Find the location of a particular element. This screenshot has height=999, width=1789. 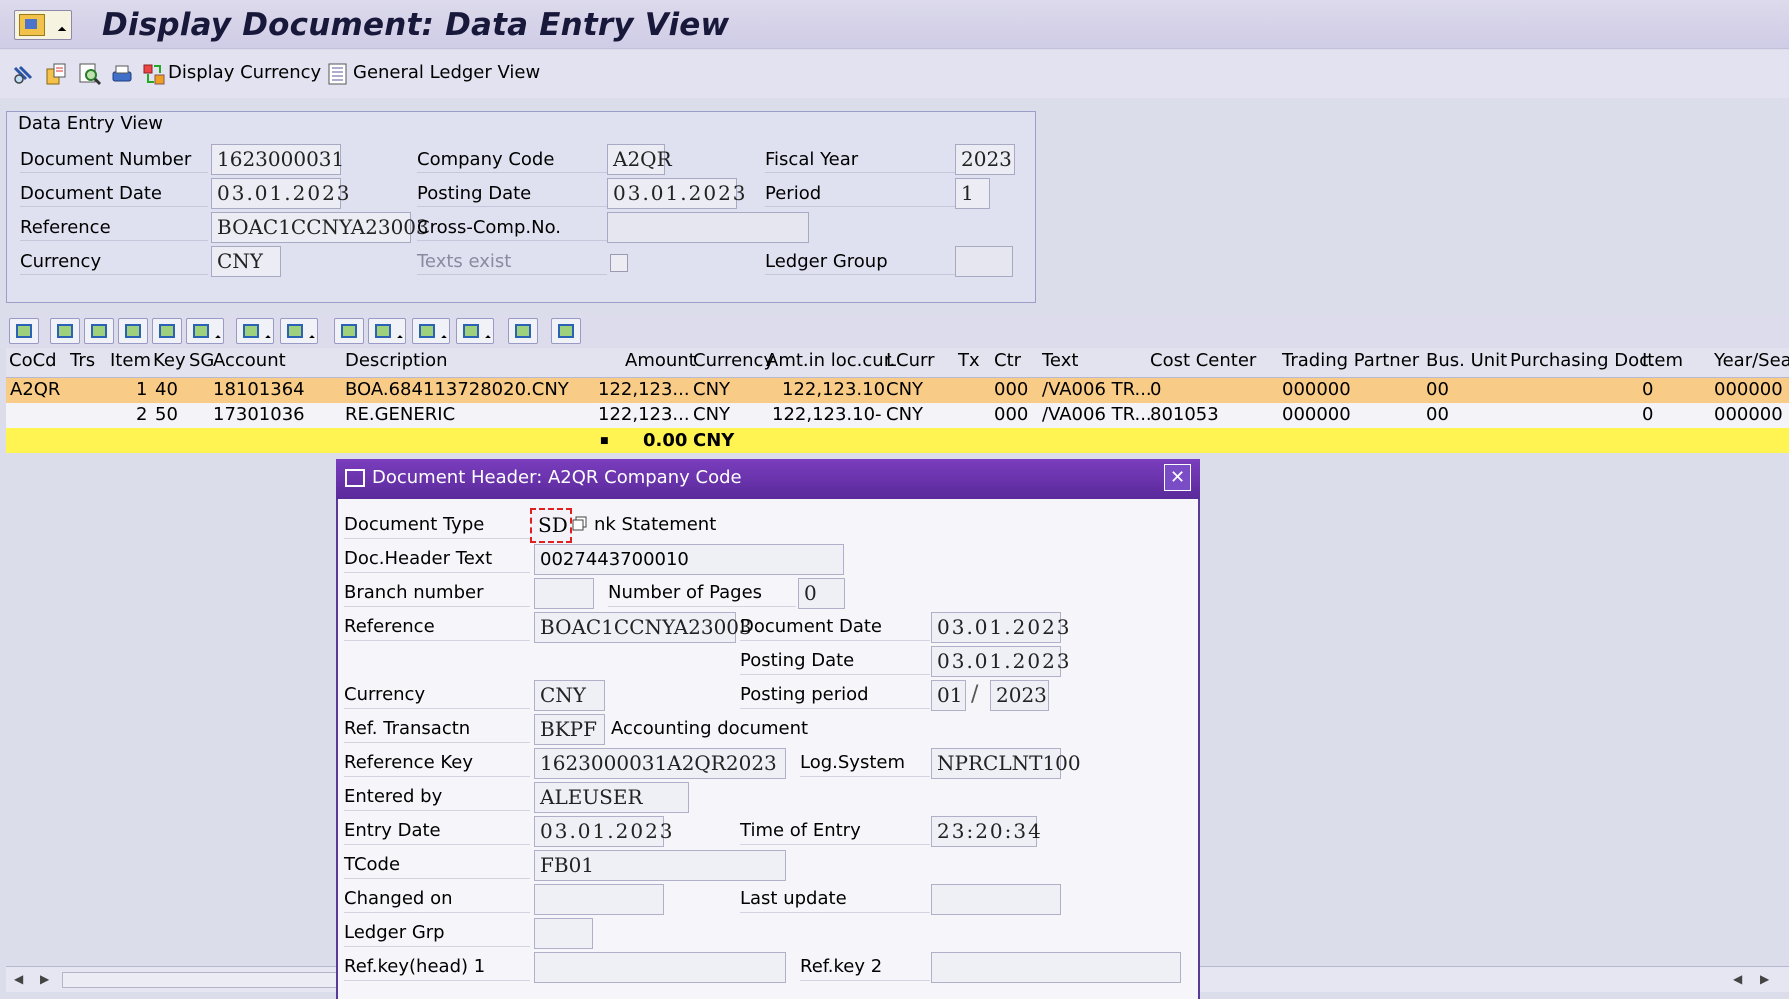

scroll-left-icon: ◀ is located at coordinates (18, 979).